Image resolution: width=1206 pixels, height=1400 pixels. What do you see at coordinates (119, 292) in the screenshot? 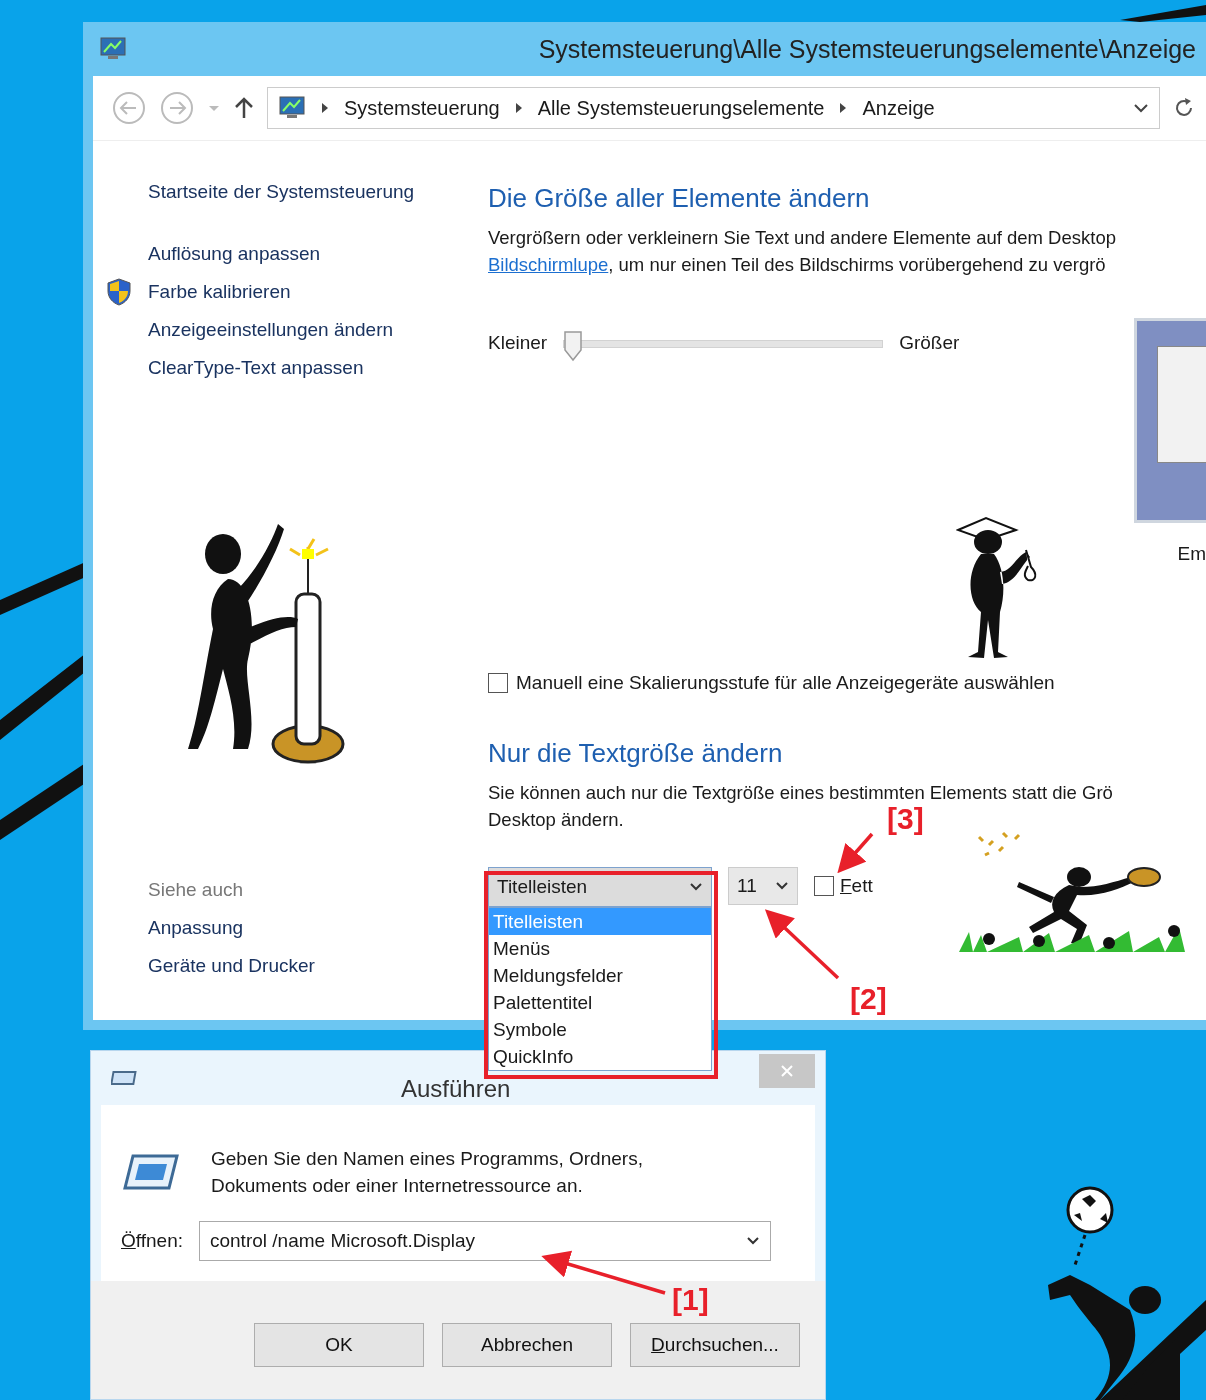
I see `shield-icon` at bounding box center [119, 292].